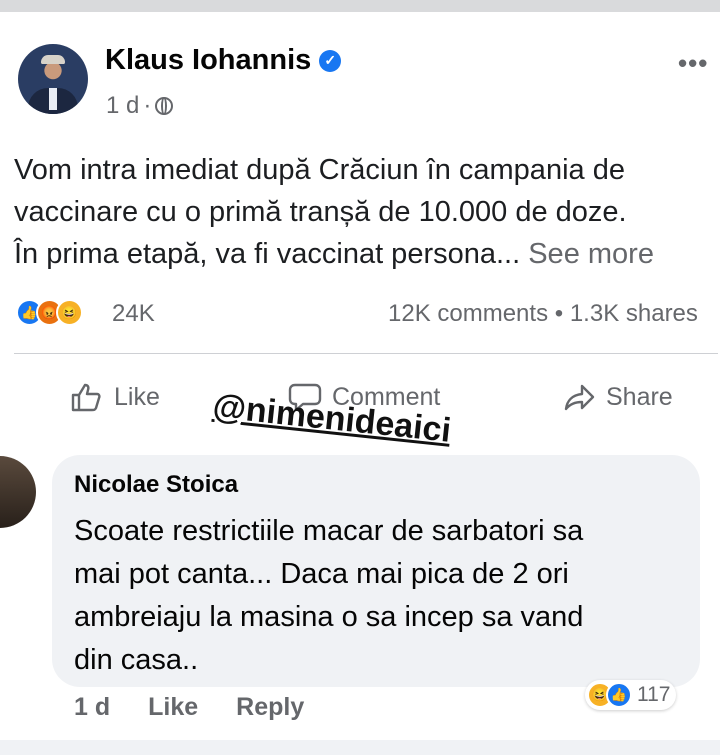 This screenshot has height=755, width=720. Describe the element at coordinates (208, 60) in the screenshot. I see `post-author-name: Klaus Iohannis` at that location.